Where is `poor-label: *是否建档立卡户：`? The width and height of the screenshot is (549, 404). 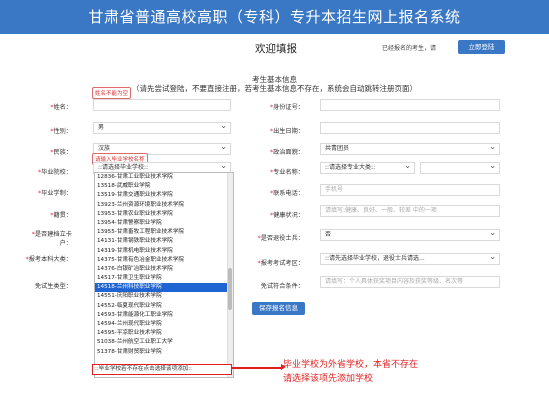 poor-label: *是否建档立卡户： is located at coordinates (51, 239).